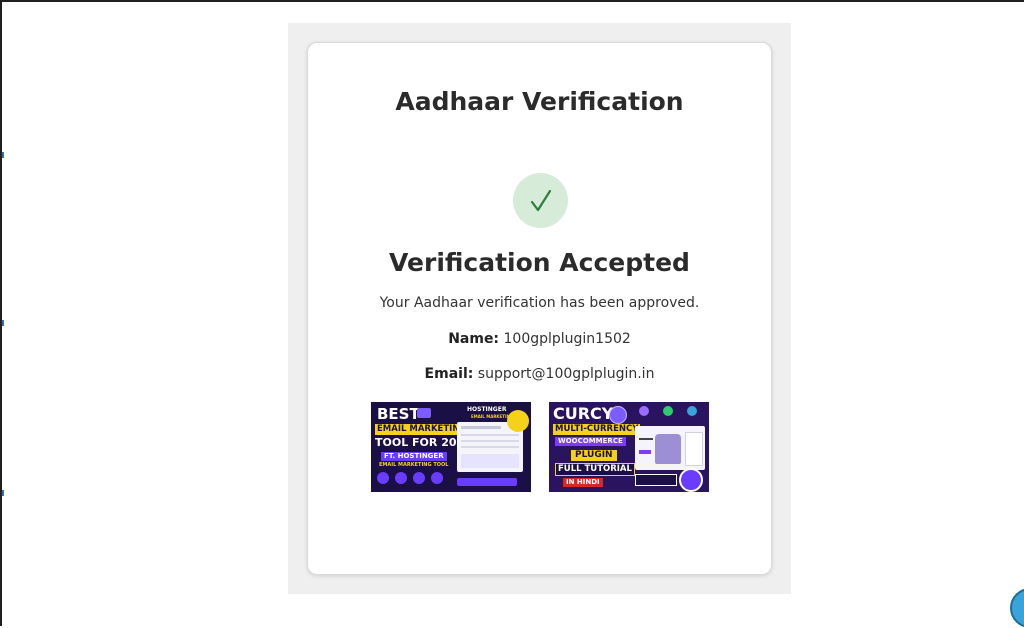 The image size is (1024, 628). Describe the element at coordinates (540, 200) in the screenshot. I see `success-check-icon` at that location.